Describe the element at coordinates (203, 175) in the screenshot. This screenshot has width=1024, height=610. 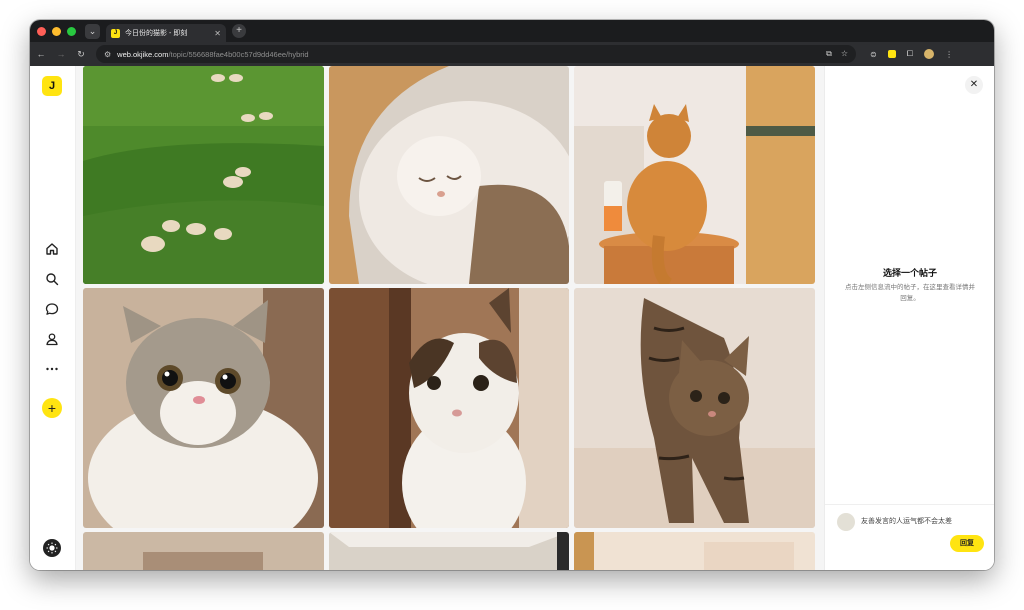
I see `photo-tile-sheep` at that location.